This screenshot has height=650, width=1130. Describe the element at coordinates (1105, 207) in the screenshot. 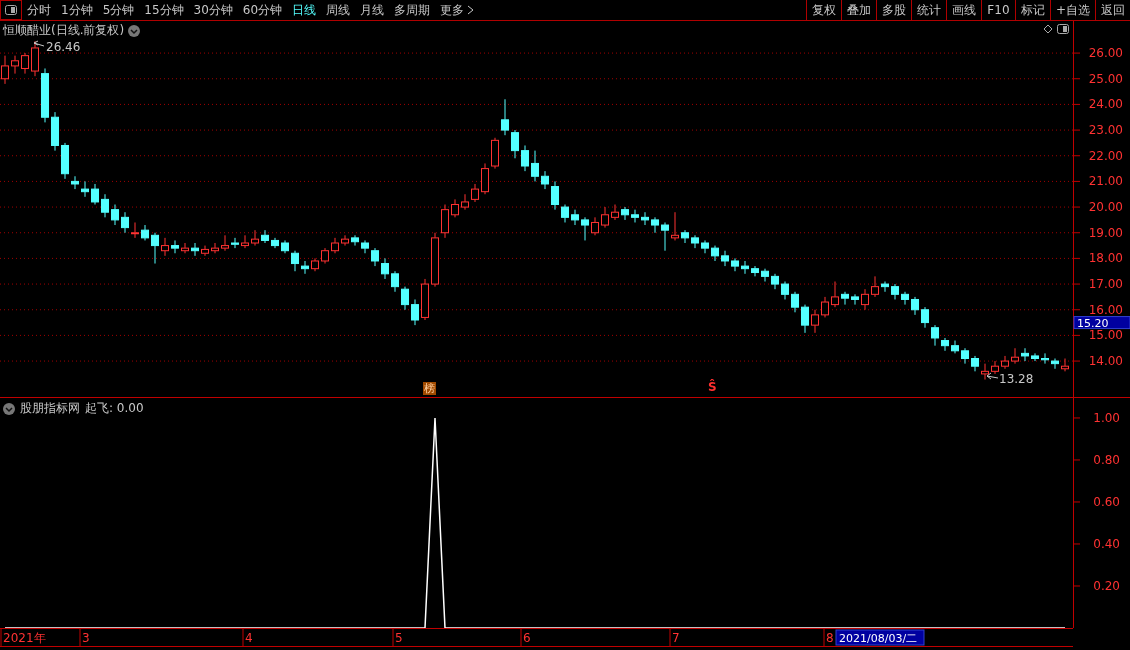

I see `price-axis-label: 20.00` at that location.